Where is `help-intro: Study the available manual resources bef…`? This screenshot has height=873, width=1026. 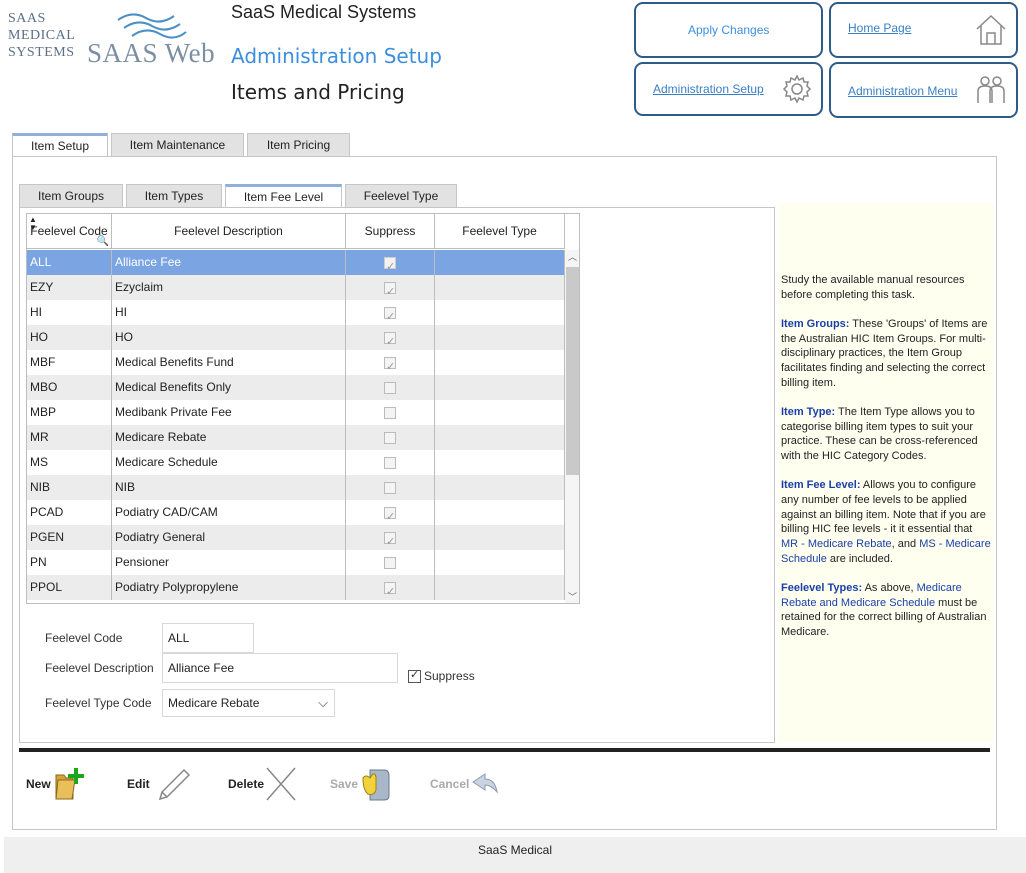
help-intro: Study the available manual resources bef… is located at coordinates (873, 287).